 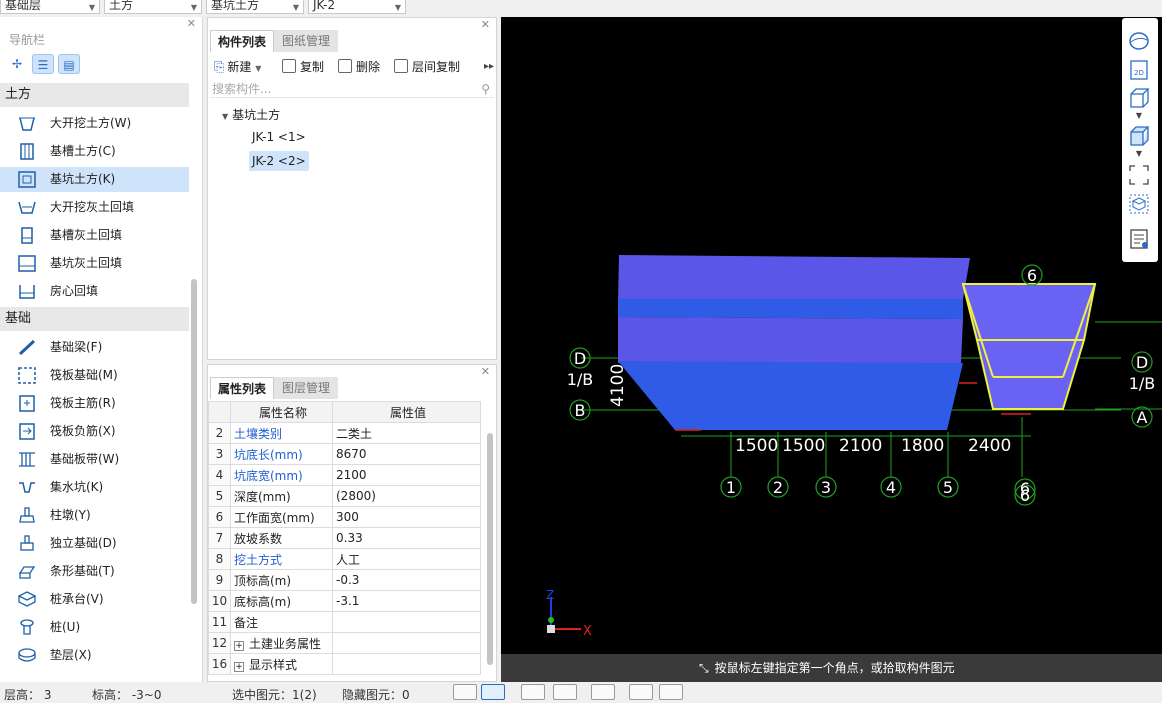 I want to click on property-value: 2100, so click(x=406, y=475).